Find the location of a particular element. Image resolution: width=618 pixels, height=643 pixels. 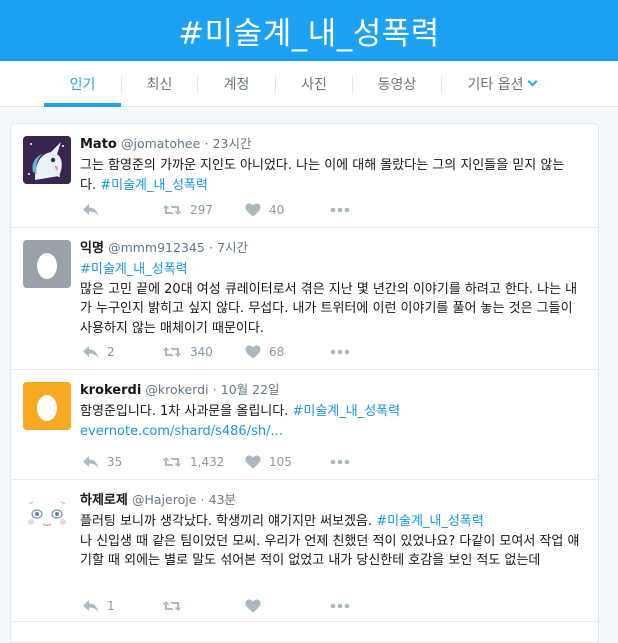

tweet-body: 플러팅 보니까 생각났다. 학생끼리 얘기지만 써보겠음. is located at coordinates (226, 521).